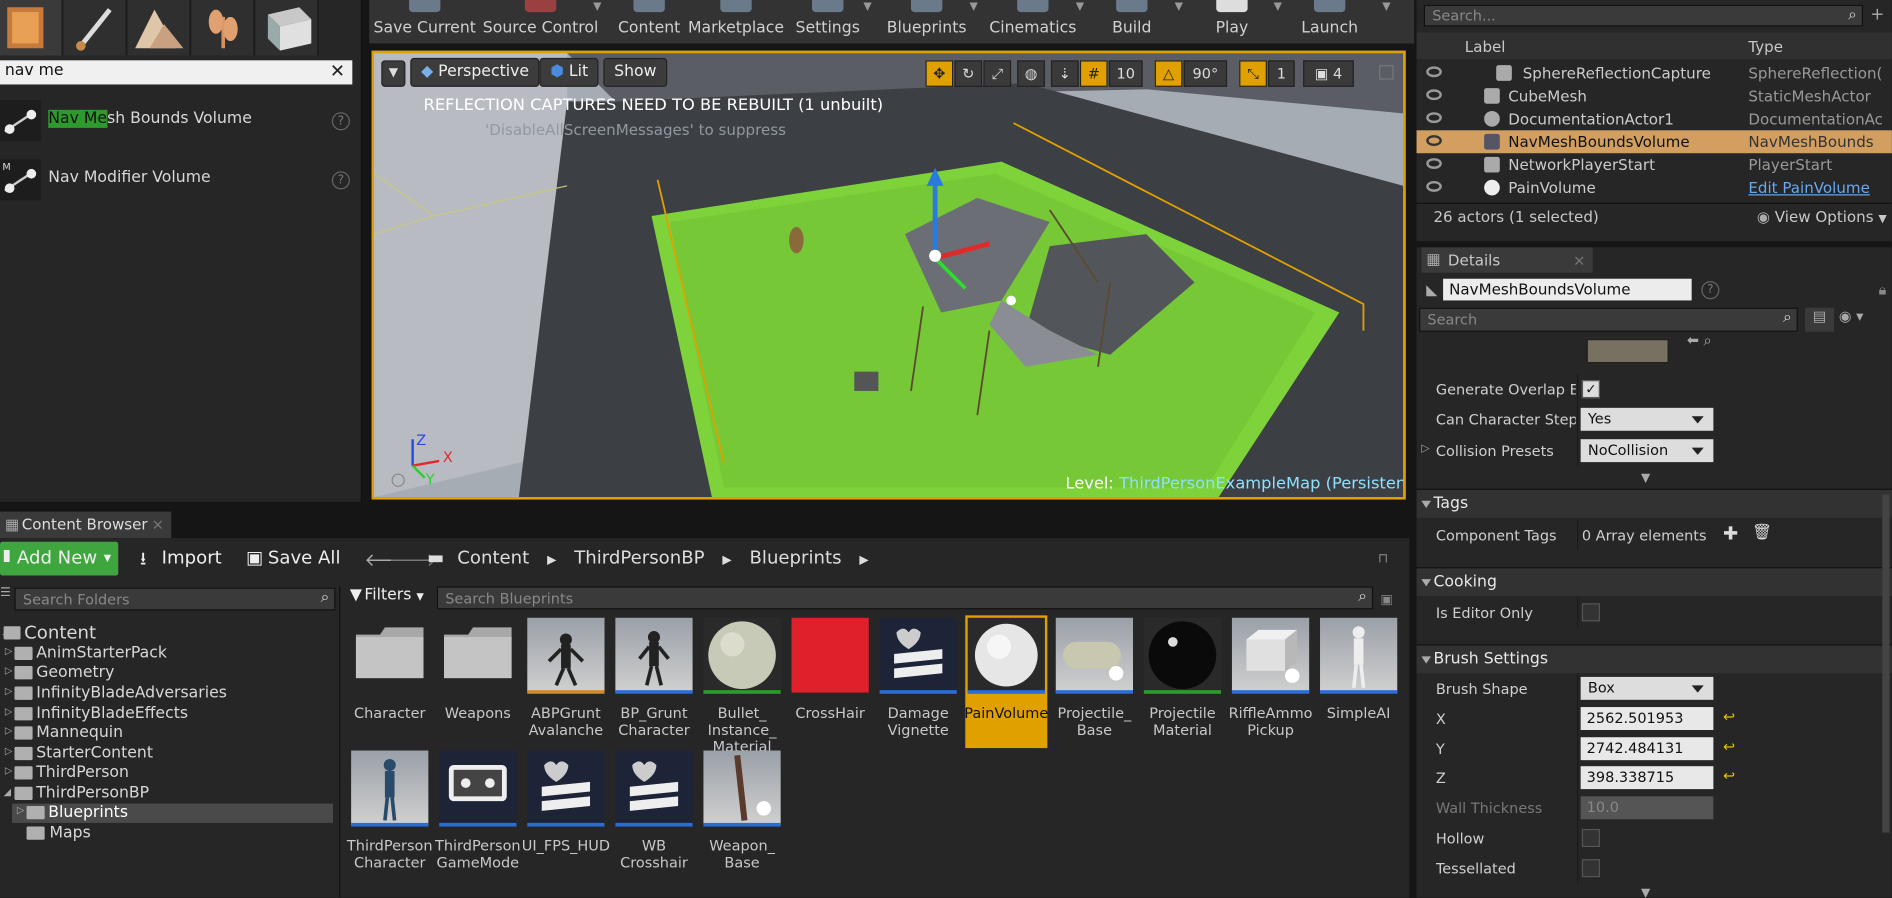 The height and width of the screenshot is (898, 1892). I want to click on source-control-button: Source Control, so click(540, 21).